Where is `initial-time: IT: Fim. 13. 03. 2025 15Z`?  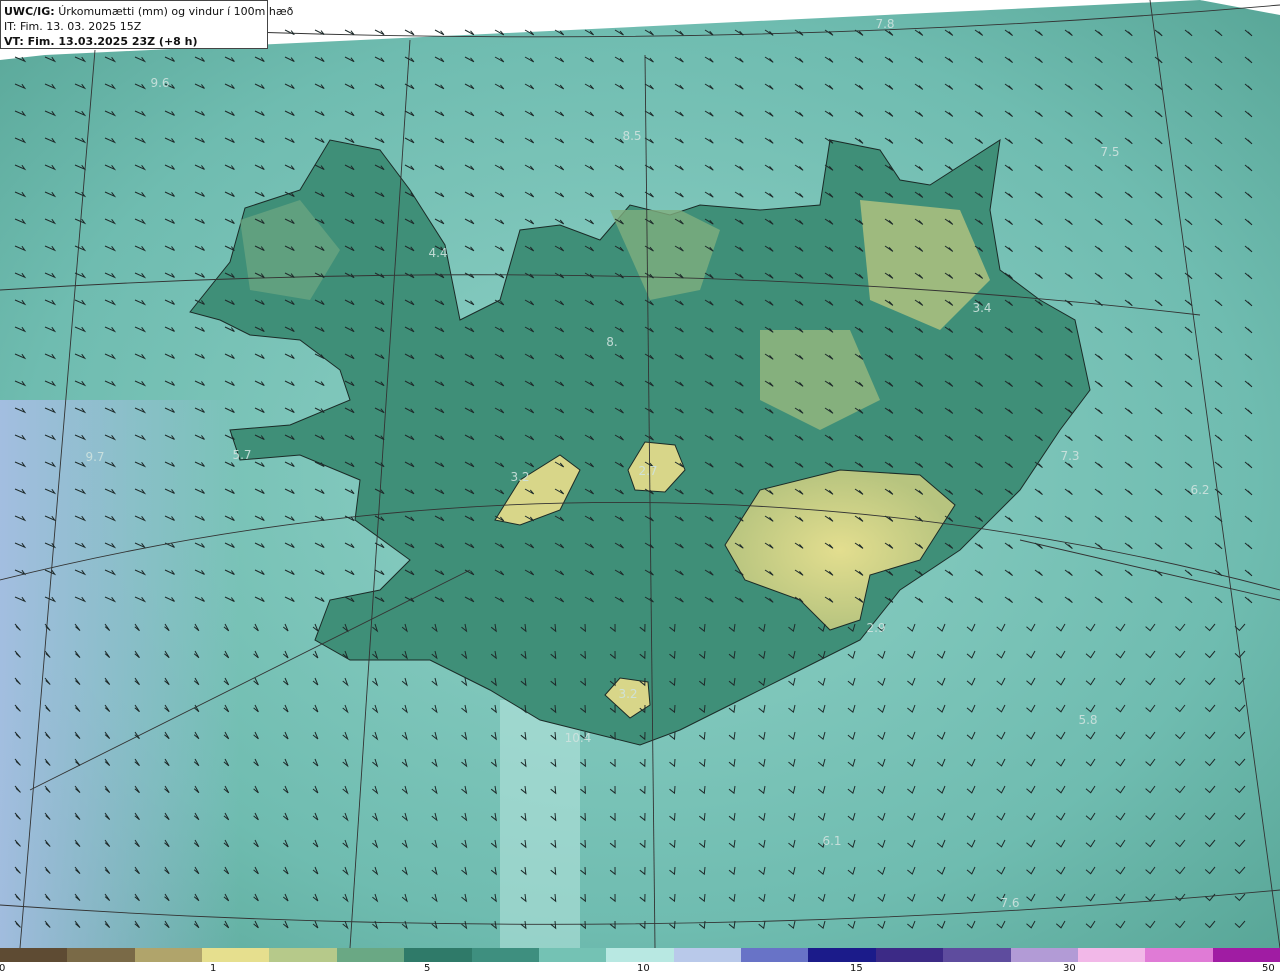 initial-time: IT: Fim. 13. 03. 2025 15Z is located at coordinates (73, 26).